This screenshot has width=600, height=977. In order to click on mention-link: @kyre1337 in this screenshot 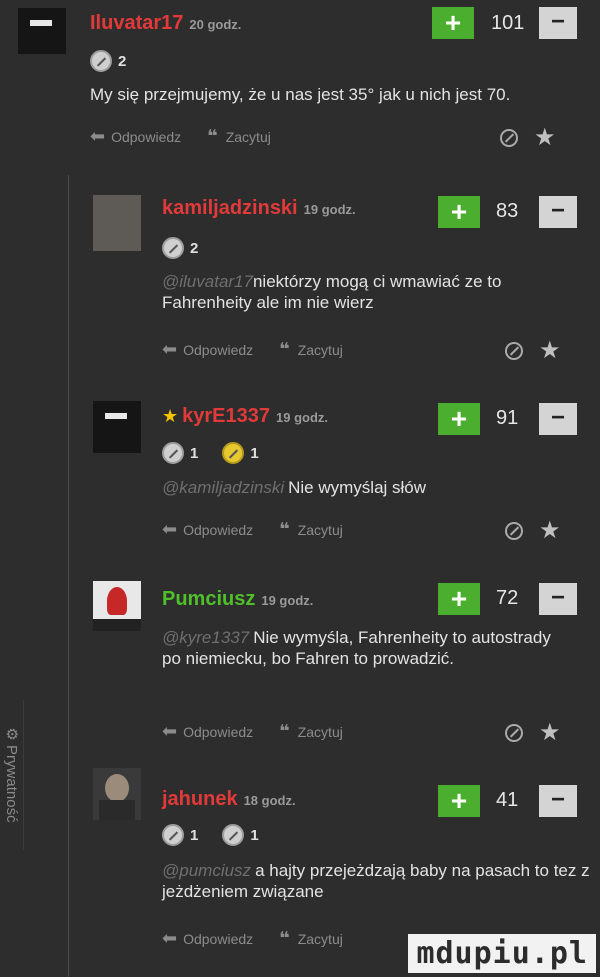, I will do `click(205, 637)`.